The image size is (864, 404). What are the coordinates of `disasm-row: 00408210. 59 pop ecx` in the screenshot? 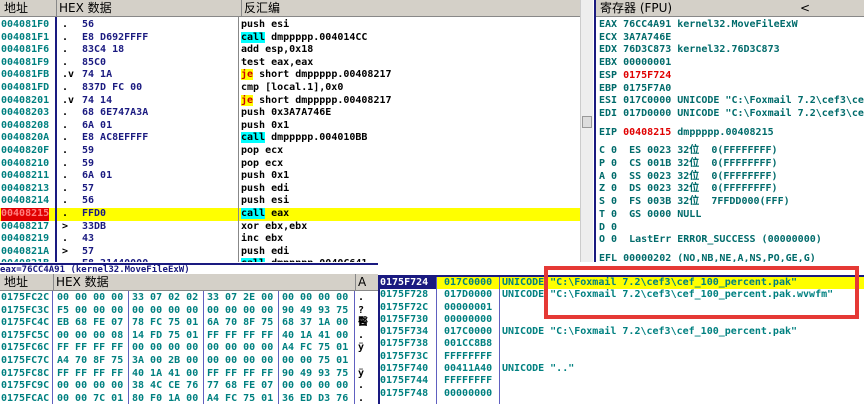 It's located at (290, 164).